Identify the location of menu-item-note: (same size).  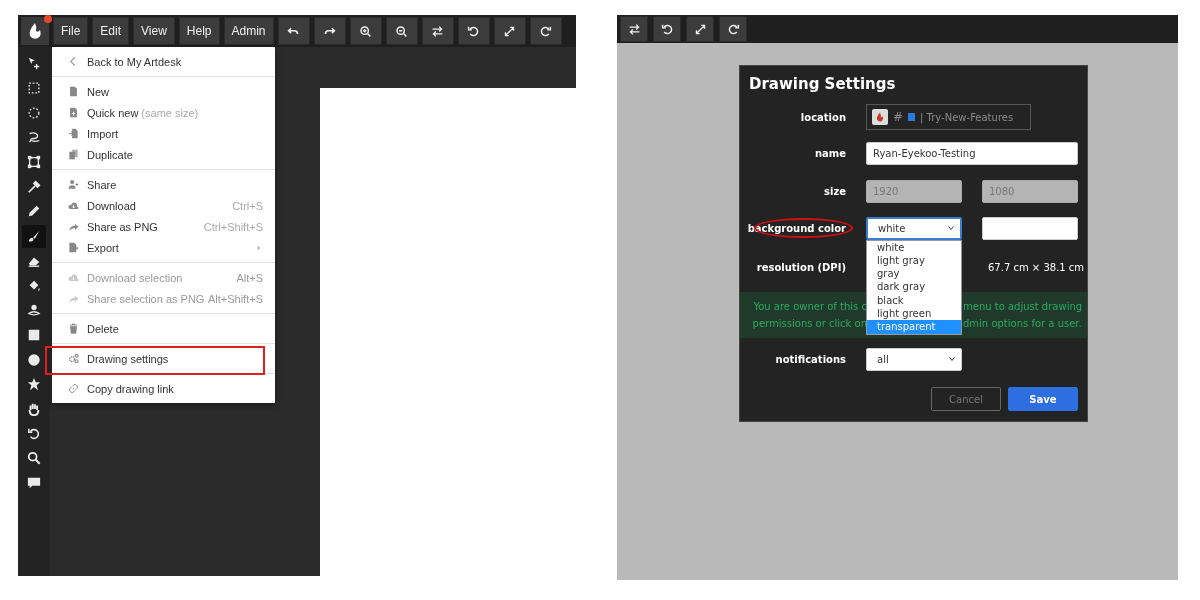
(170, 112).